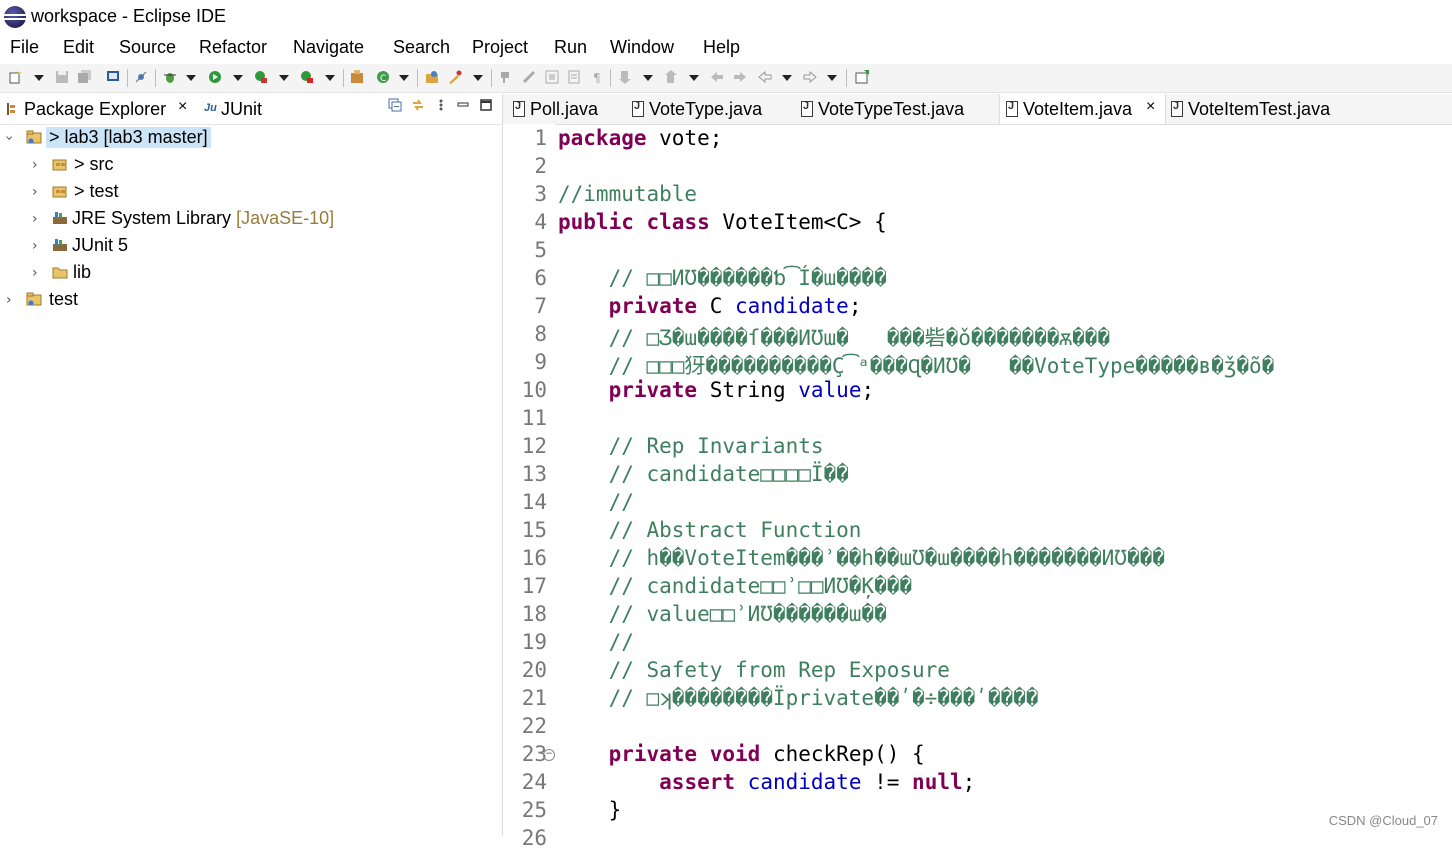 This screenshot has width=1452, height=850. I want to click on project-icon, so click(34, 299).